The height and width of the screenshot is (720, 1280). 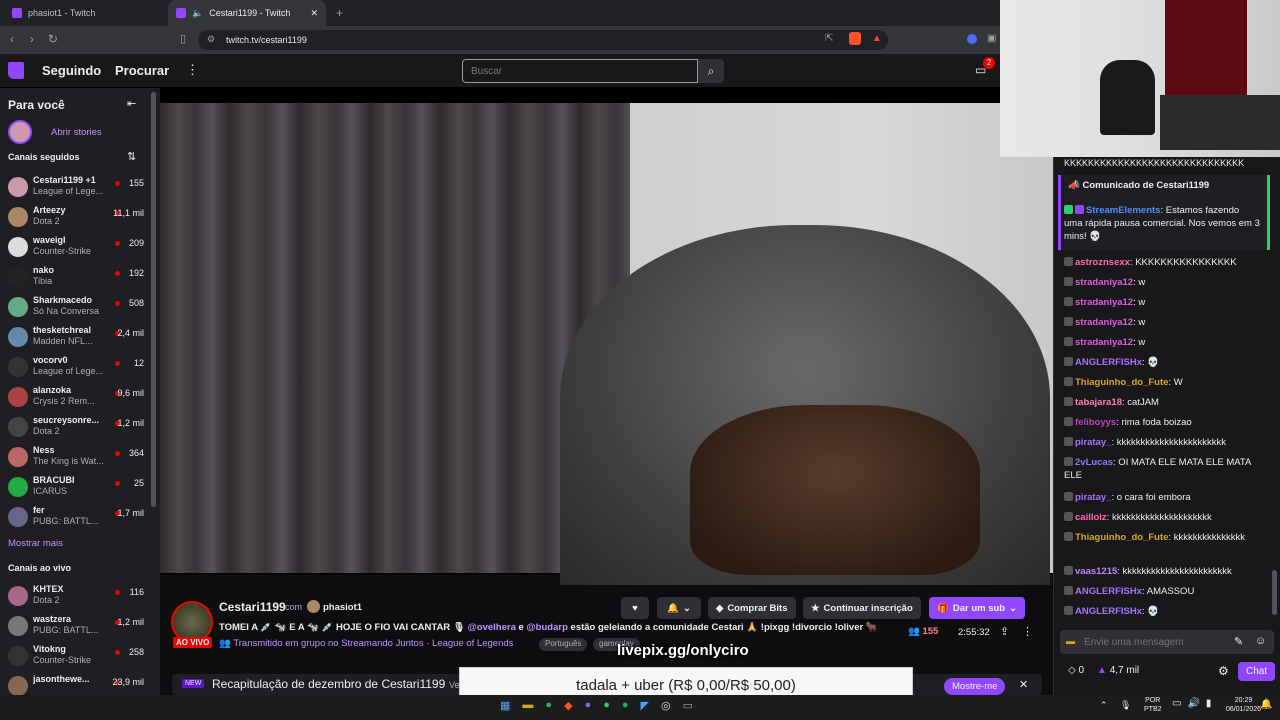 What do you see at coordinates (711, 71) in the screenshot?
I see `search-button: ⌕` at bounding box center [711, 71].